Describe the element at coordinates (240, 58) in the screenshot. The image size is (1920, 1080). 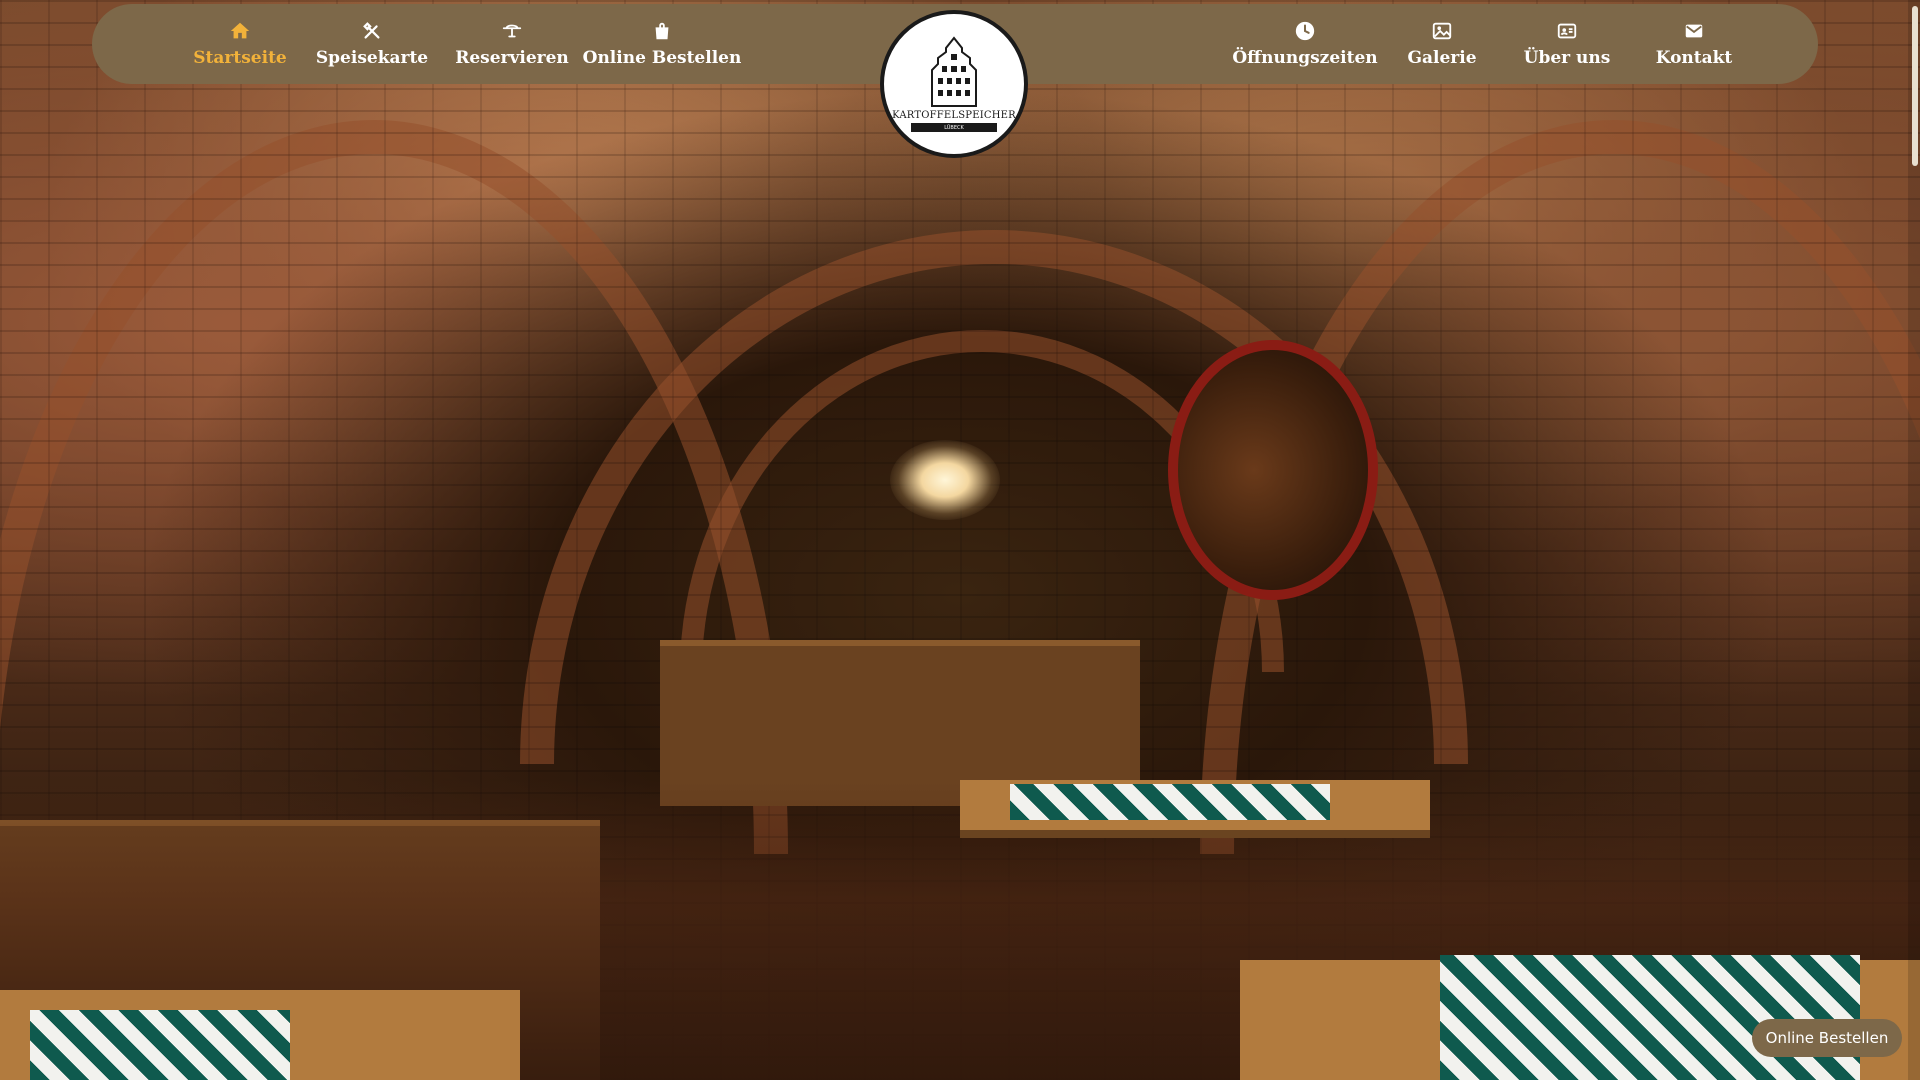
I see `nav-item-label: Startseite` at that location.